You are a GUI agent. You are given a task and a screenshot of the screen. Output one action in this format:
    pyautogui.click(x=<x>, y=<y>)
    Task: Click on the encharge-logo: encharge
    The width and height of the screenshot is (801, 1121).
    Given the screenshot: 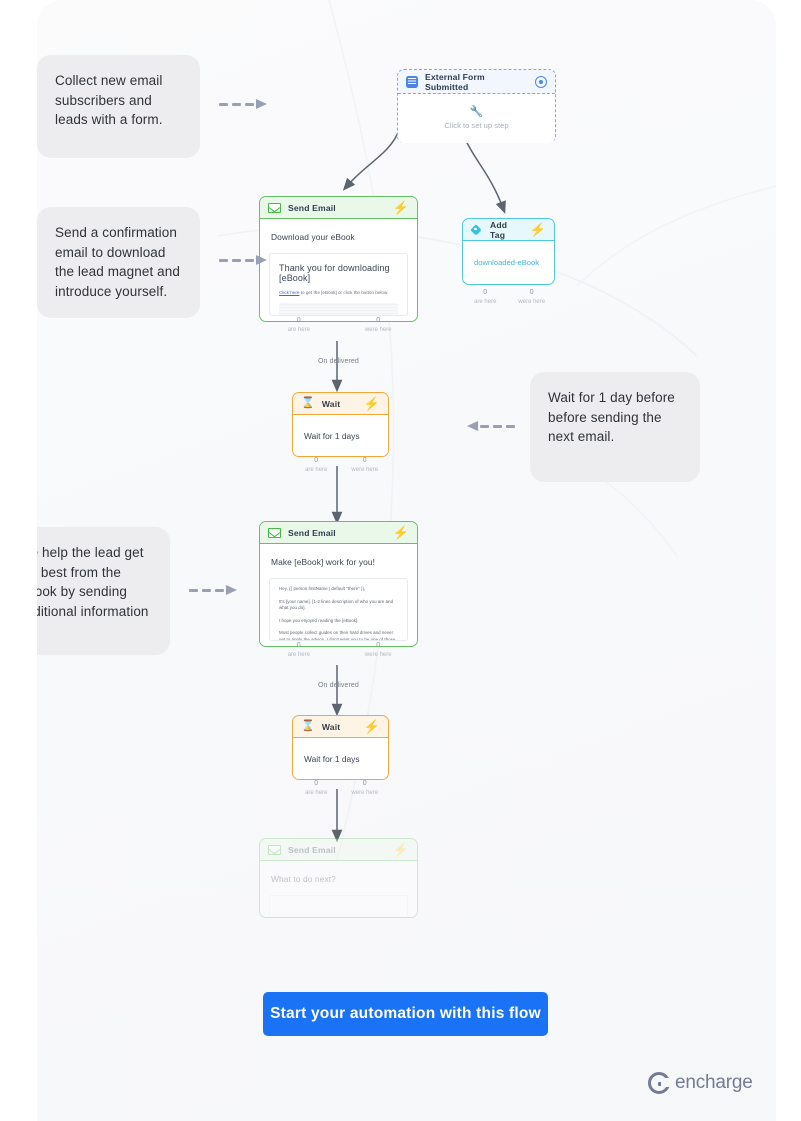 What is the action you would take?
    pyautogui.click(x=700, y=1083)
    